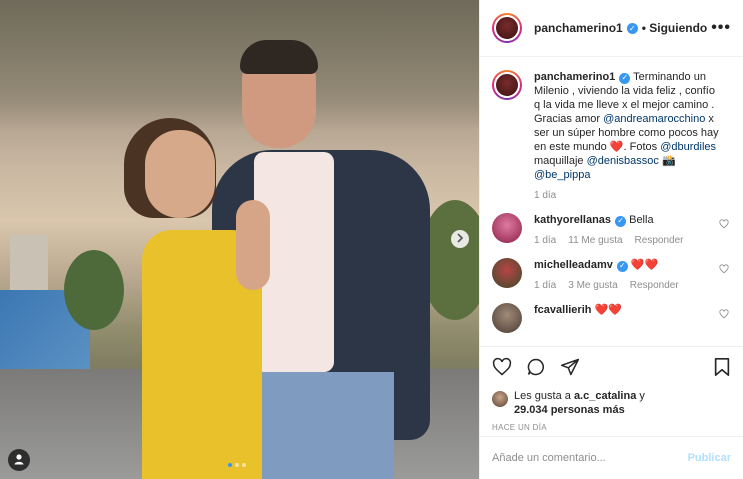 The image size is (743, 479). What do you see at coordinates (319, 425) in the screenshot?
I see `man-jeans` at bounding box center [319, 425].